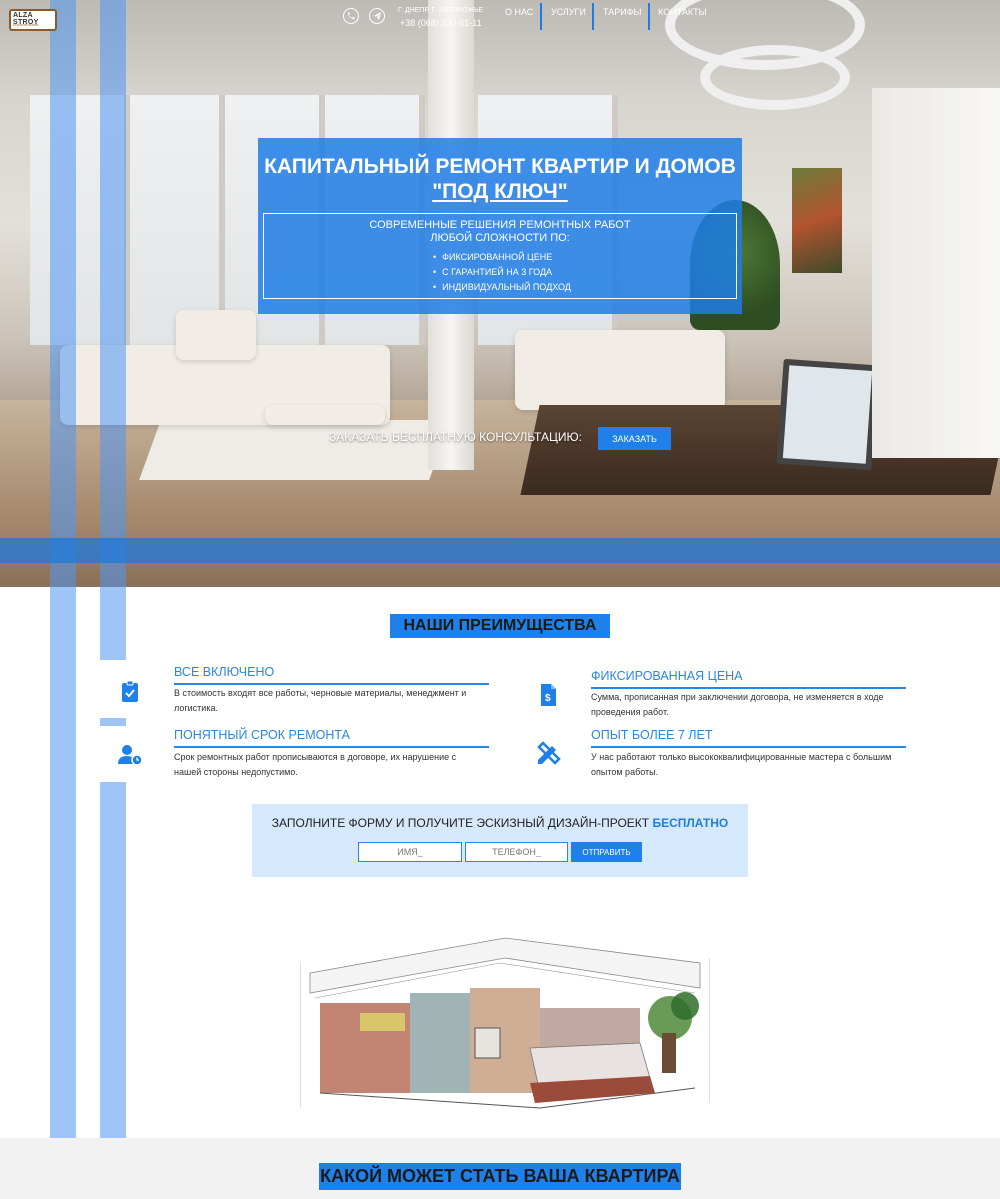  Describe the element at coordinates (630, 712) in the screenshot. I see `advantage-text-line: проведения работ.` at that location.